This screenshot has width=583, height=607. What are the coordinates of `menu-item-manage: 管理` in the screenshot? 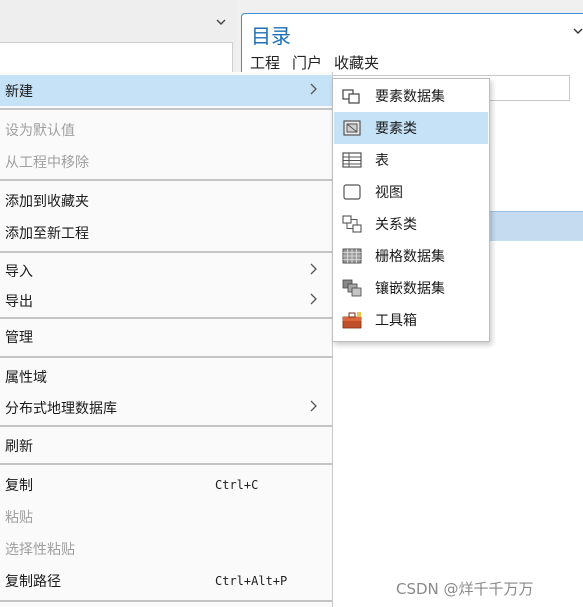 It's located at (166, 336).